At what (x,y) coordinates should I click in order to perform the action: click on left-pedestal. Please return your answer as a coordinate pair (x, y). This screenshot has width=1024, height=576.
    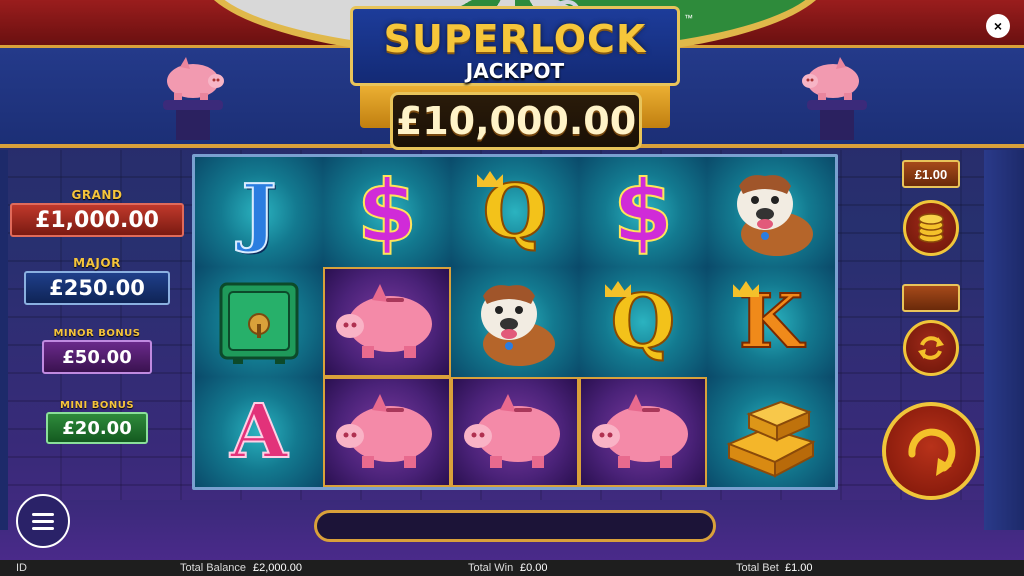
    Looking at the image, I should click on (193, 120).